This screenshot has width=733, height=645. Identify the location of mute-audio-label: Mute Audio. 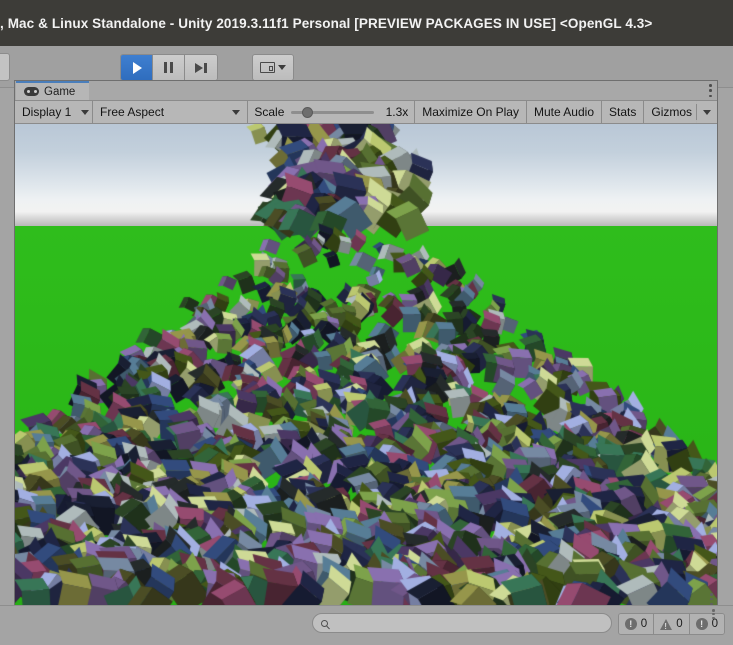
(563, 112).